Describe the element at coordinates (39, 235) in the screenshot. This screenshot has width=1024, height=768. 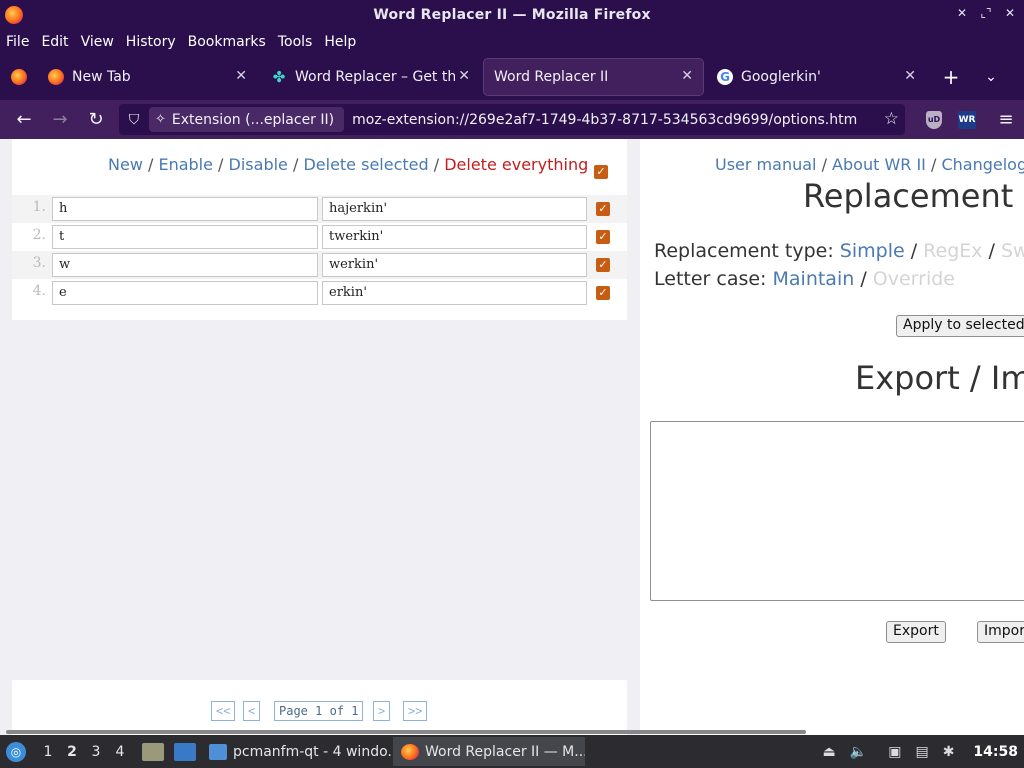
I see `row-number: 2.` at that location.